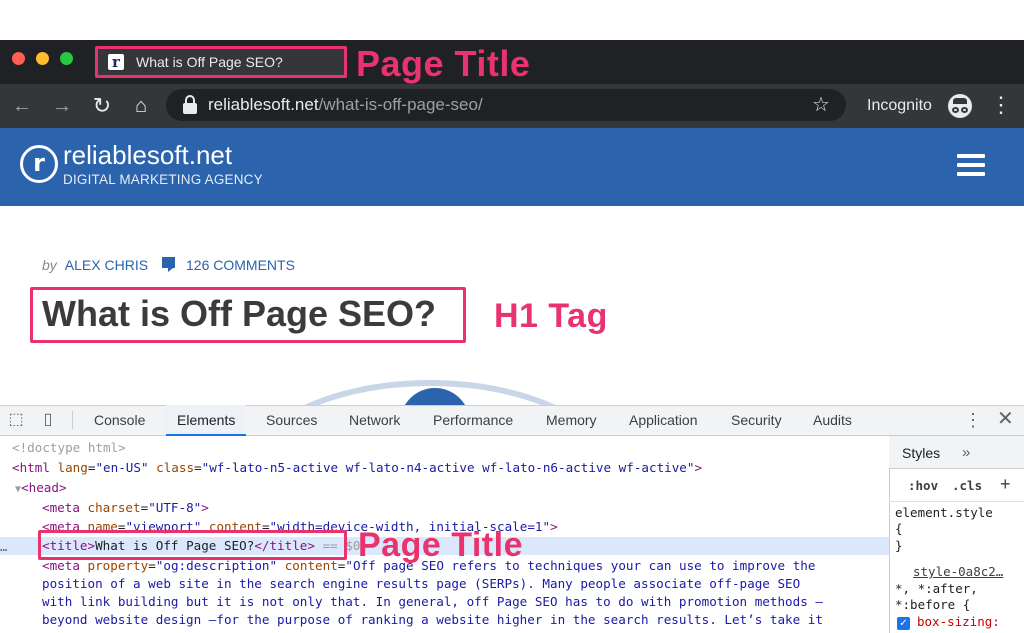 Image resolution: width=1024 pixels, height=633 pixels. Describe the element at coordinates (698, 467) in the screenshot. I see `html-close-bracket: >` at that location.